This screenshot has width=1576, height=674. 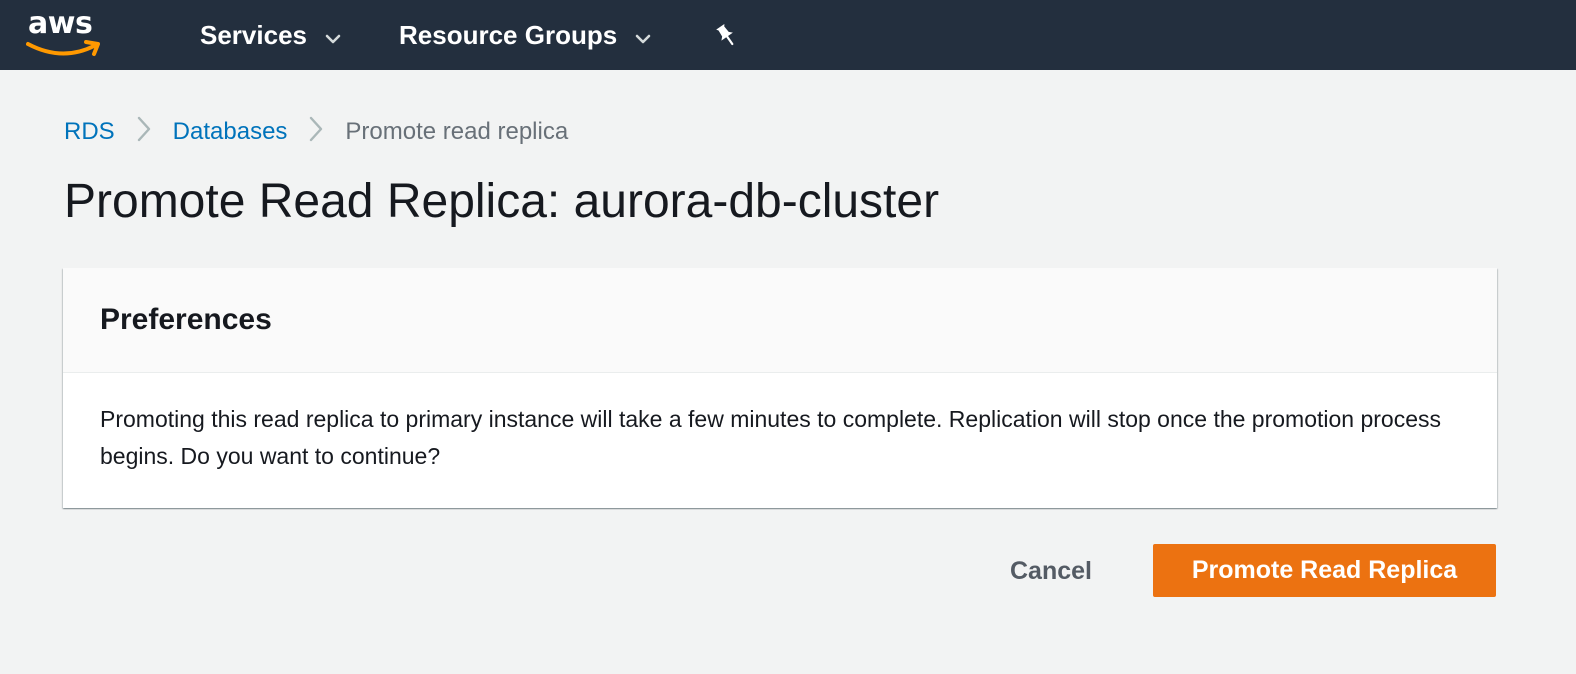 I want to click on aws-logo: aws, so click(x=66, y=34).